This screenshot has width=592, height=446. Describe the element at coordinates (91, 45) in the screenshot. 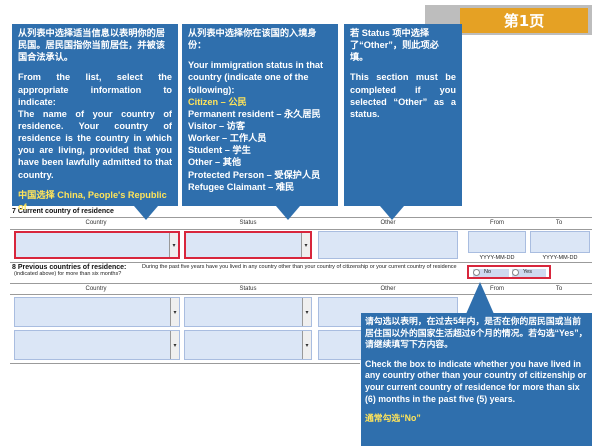

I see `country-callout-zh: 从列表中选择适当信息以表明你的居民国。居民国指你当前居住，并被该国合法承认。` at that location.